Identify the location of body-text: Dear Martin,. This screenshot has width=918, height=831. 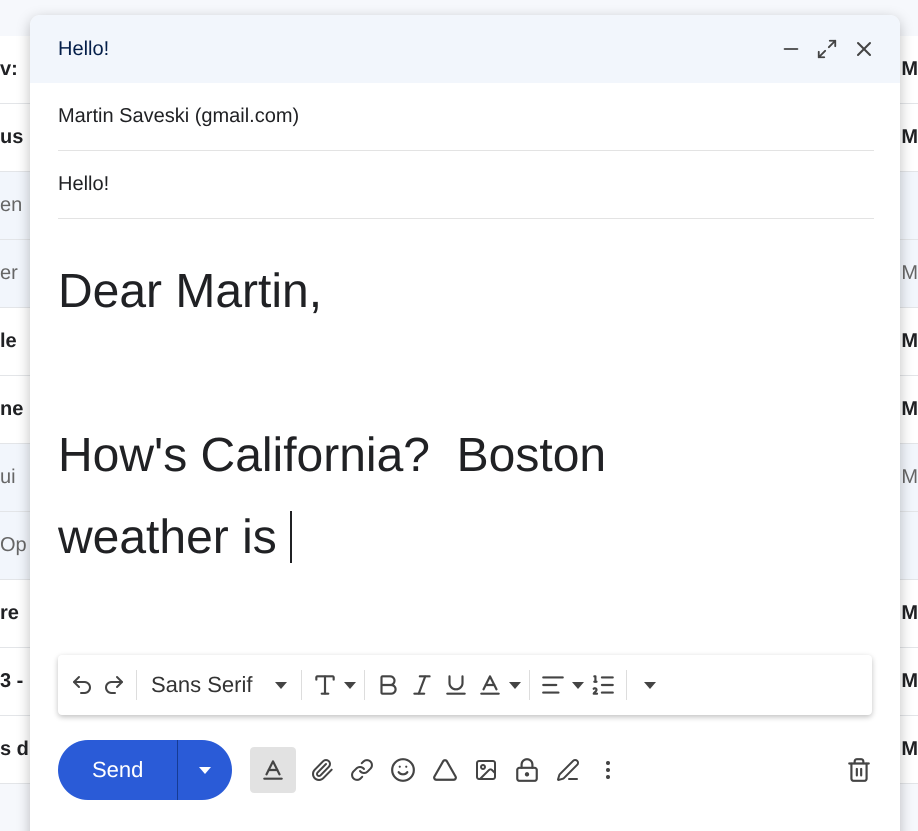
(191, 292).